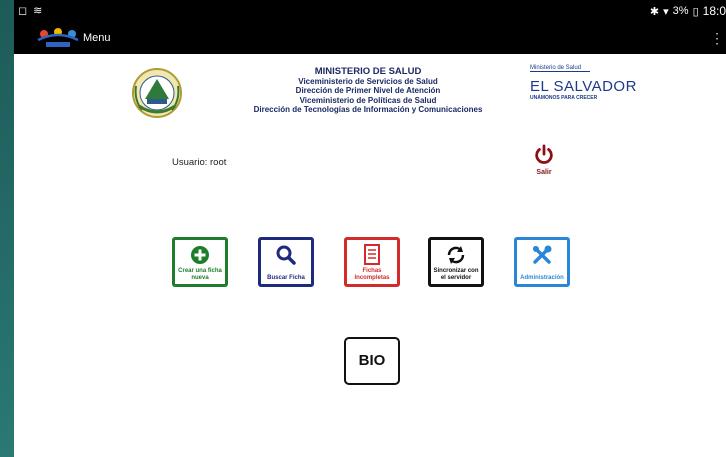  I want to click on incomplete-records-button: Fichas Incompletas, so click(372, 262).